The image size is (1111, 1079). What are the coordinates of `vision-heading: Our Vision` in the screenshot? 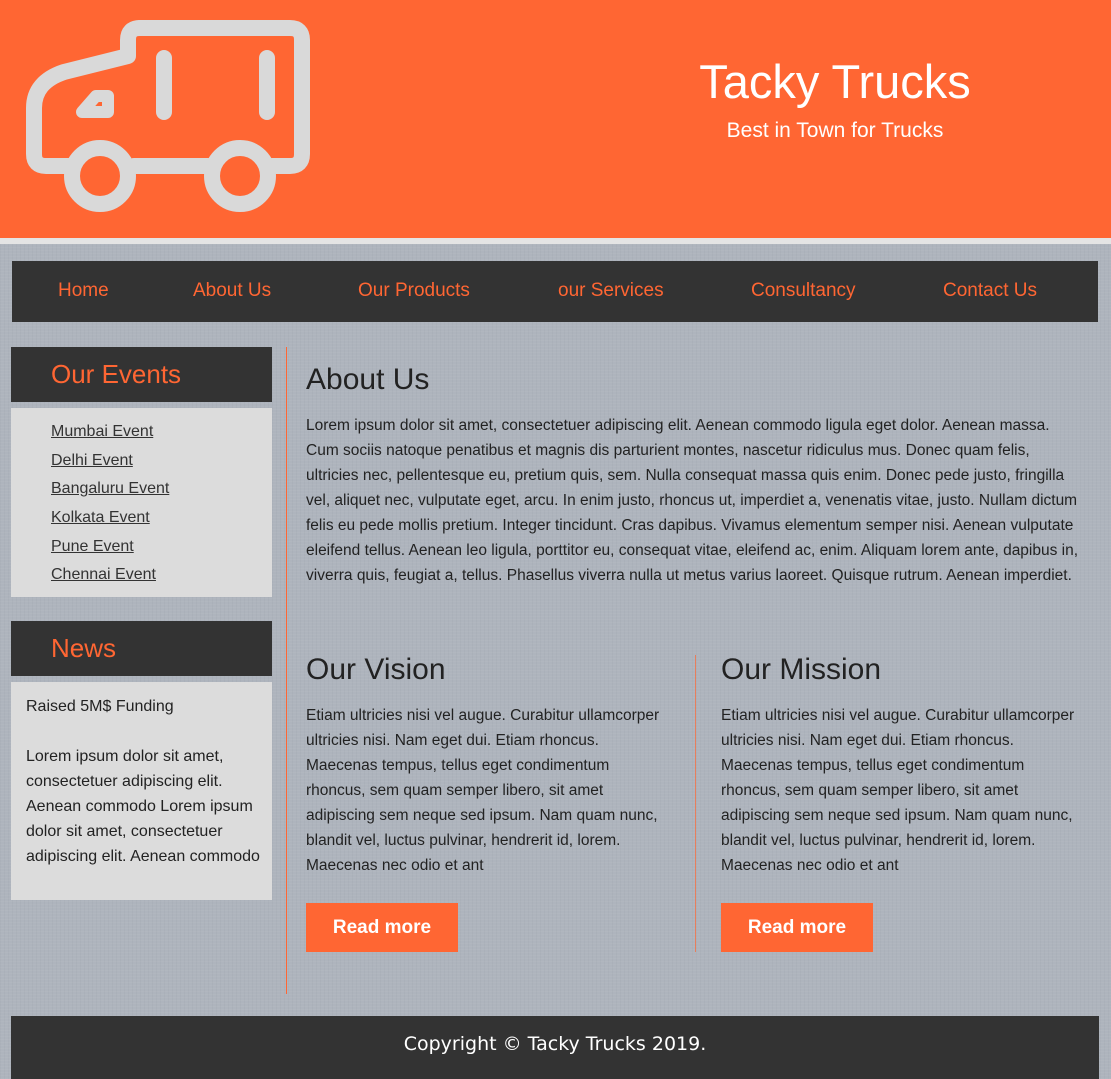 It's located at (376, 669).